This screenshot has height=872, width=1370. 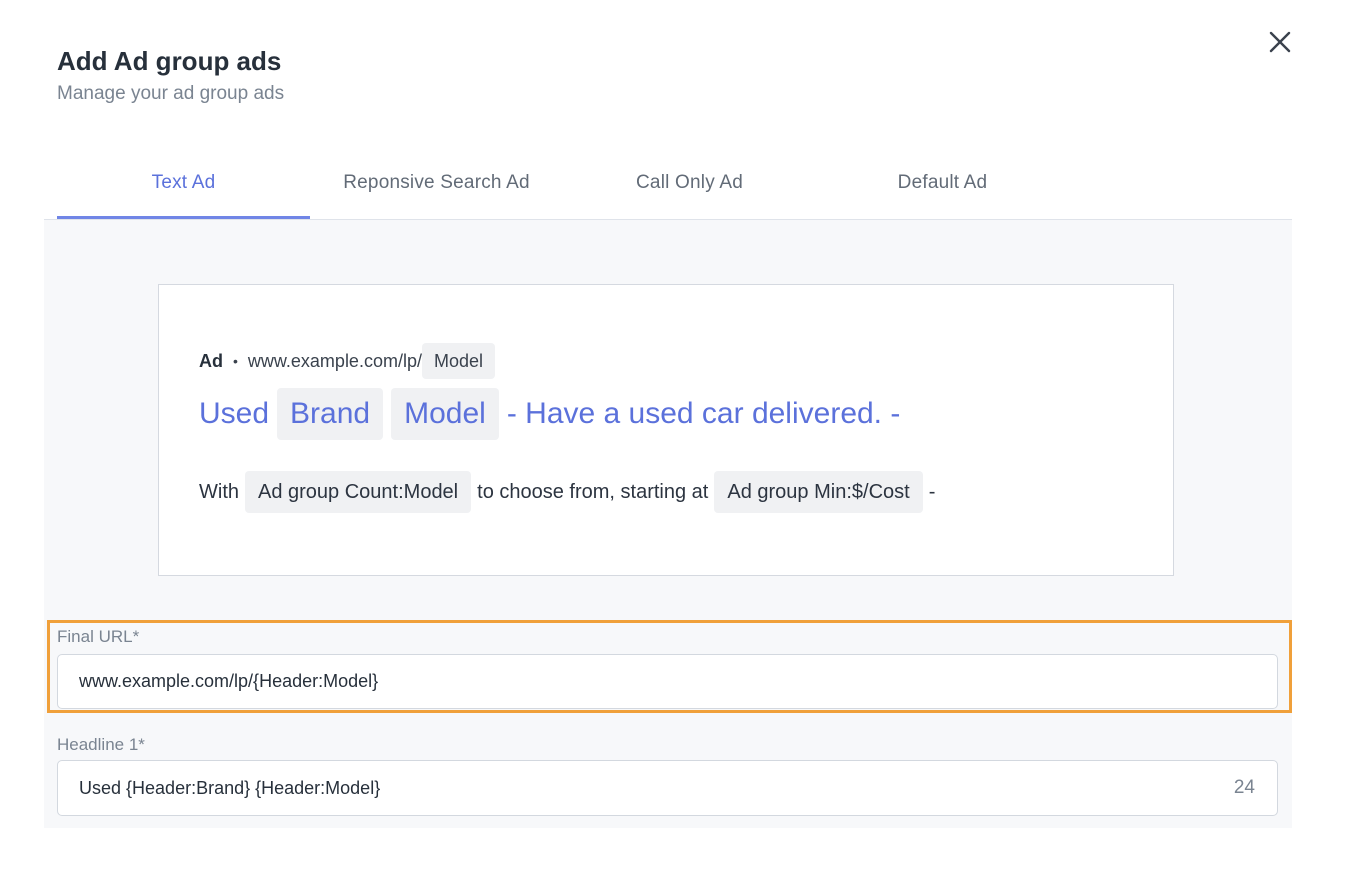 I want to click on ad-label: Ad, so click(x=211, y=360).